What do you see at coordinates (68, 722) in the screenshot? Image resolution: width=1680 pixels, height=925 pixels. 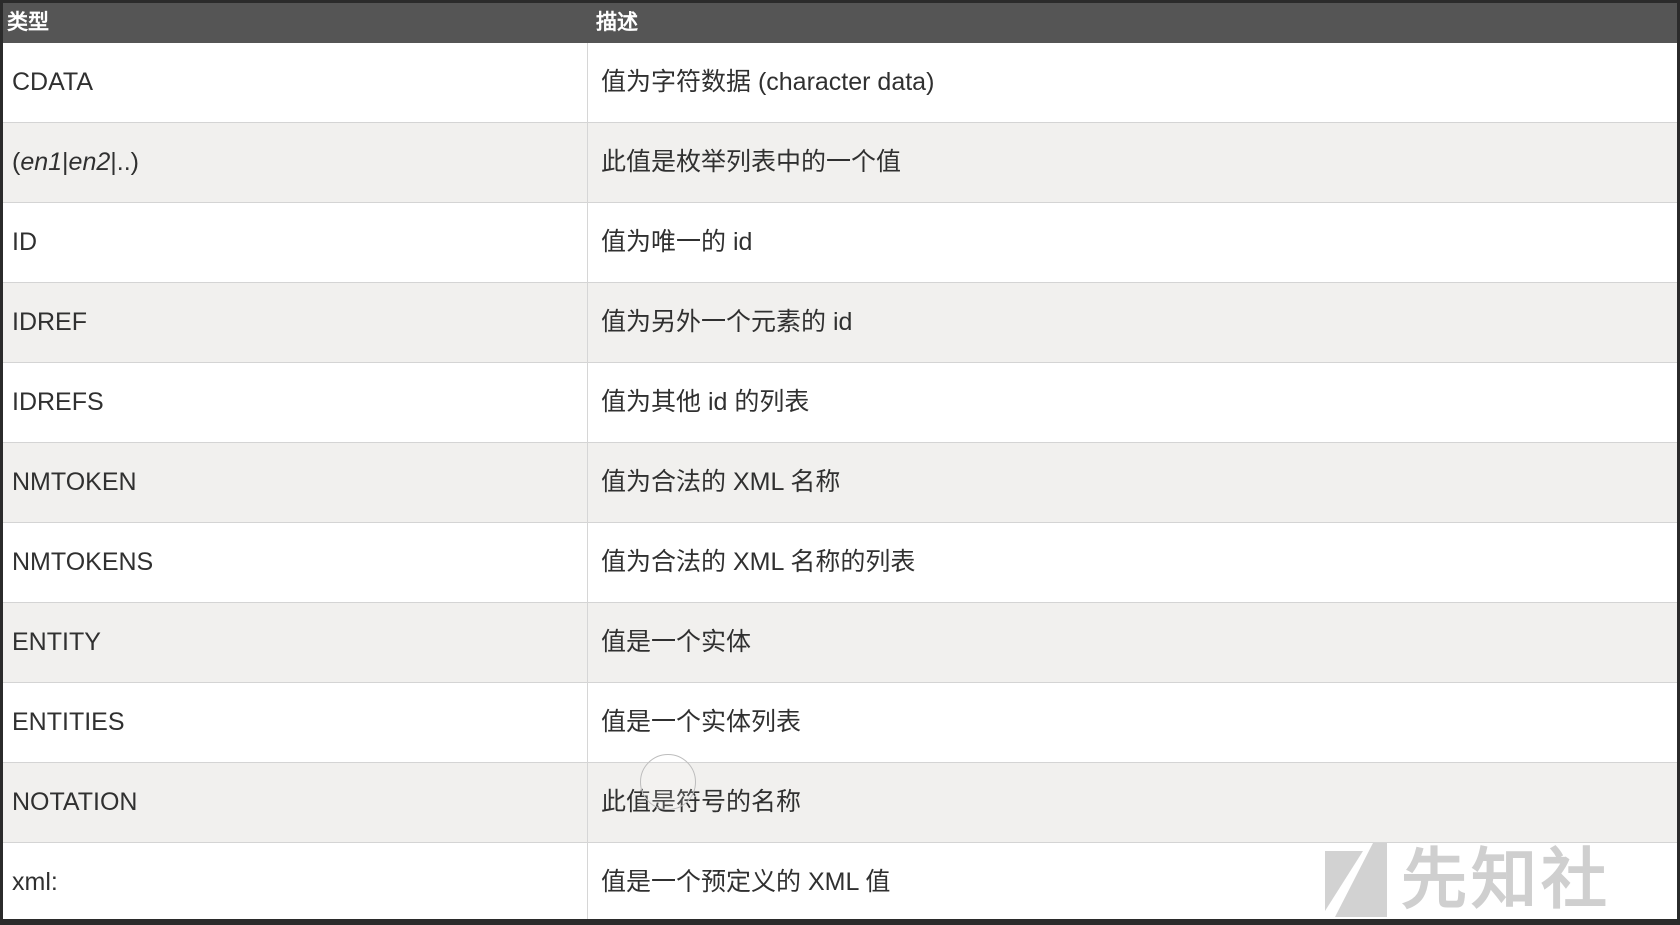 I see `type-cell: ENTITIES` at bounding box center [68, 722].